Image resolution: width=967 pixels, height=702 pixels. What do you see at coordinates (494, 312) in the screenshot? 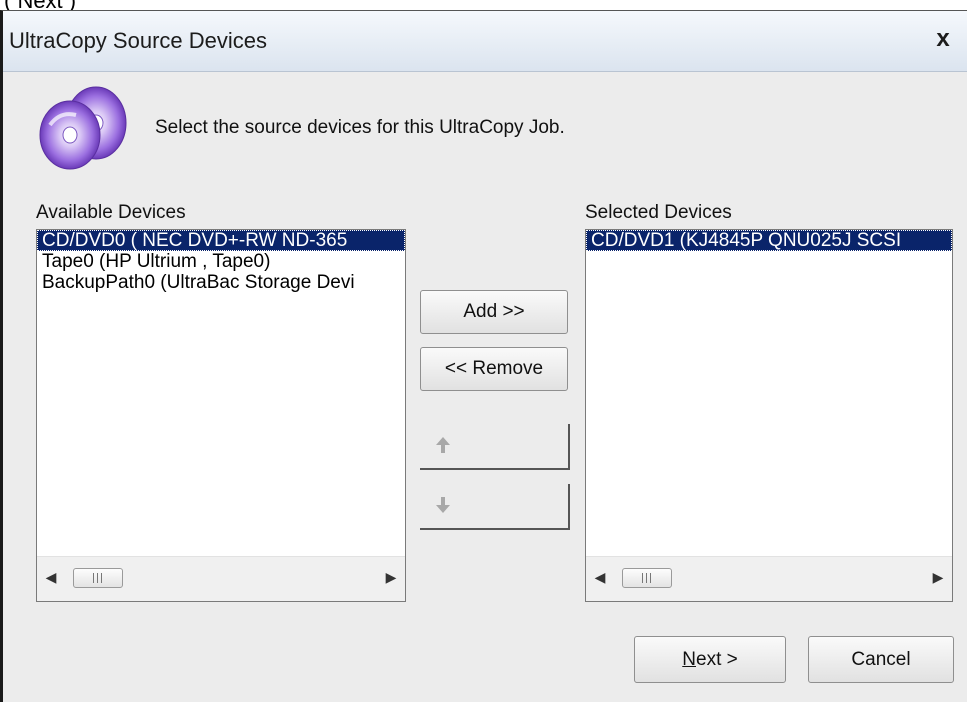
I see `add-button: Add >>` at bounding box center [494, 312].